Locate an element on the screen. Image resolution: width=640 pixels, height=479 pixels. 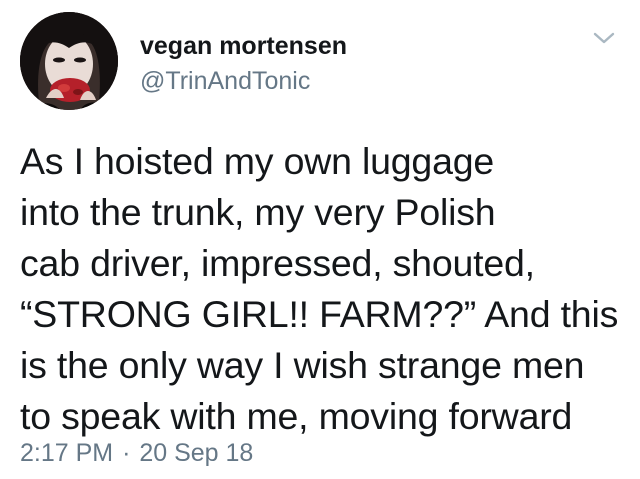
tweet-date: 20 Sep 18 is located at coordinates (196, 453).